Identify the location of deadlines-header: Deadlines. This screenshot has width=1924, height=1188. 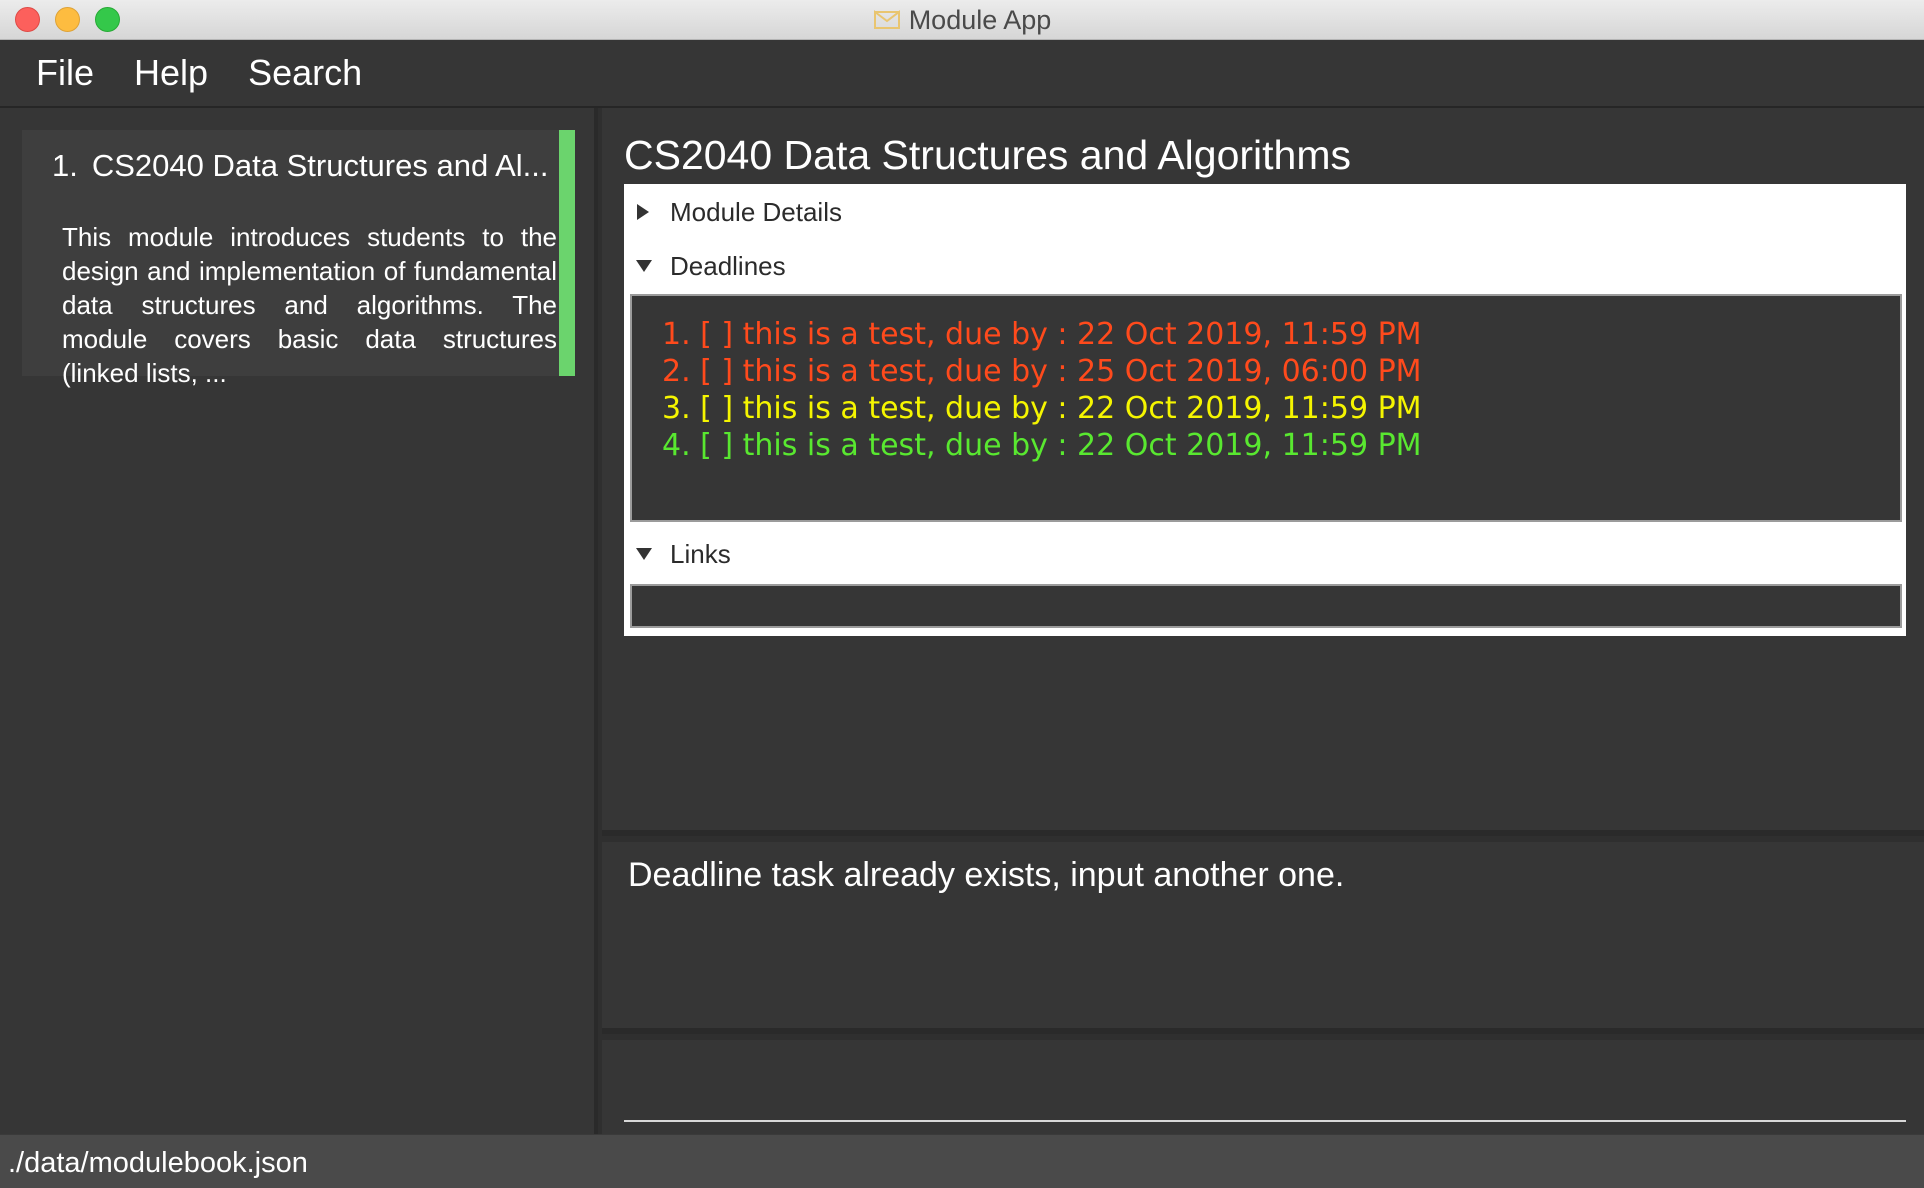
(1265, 266).